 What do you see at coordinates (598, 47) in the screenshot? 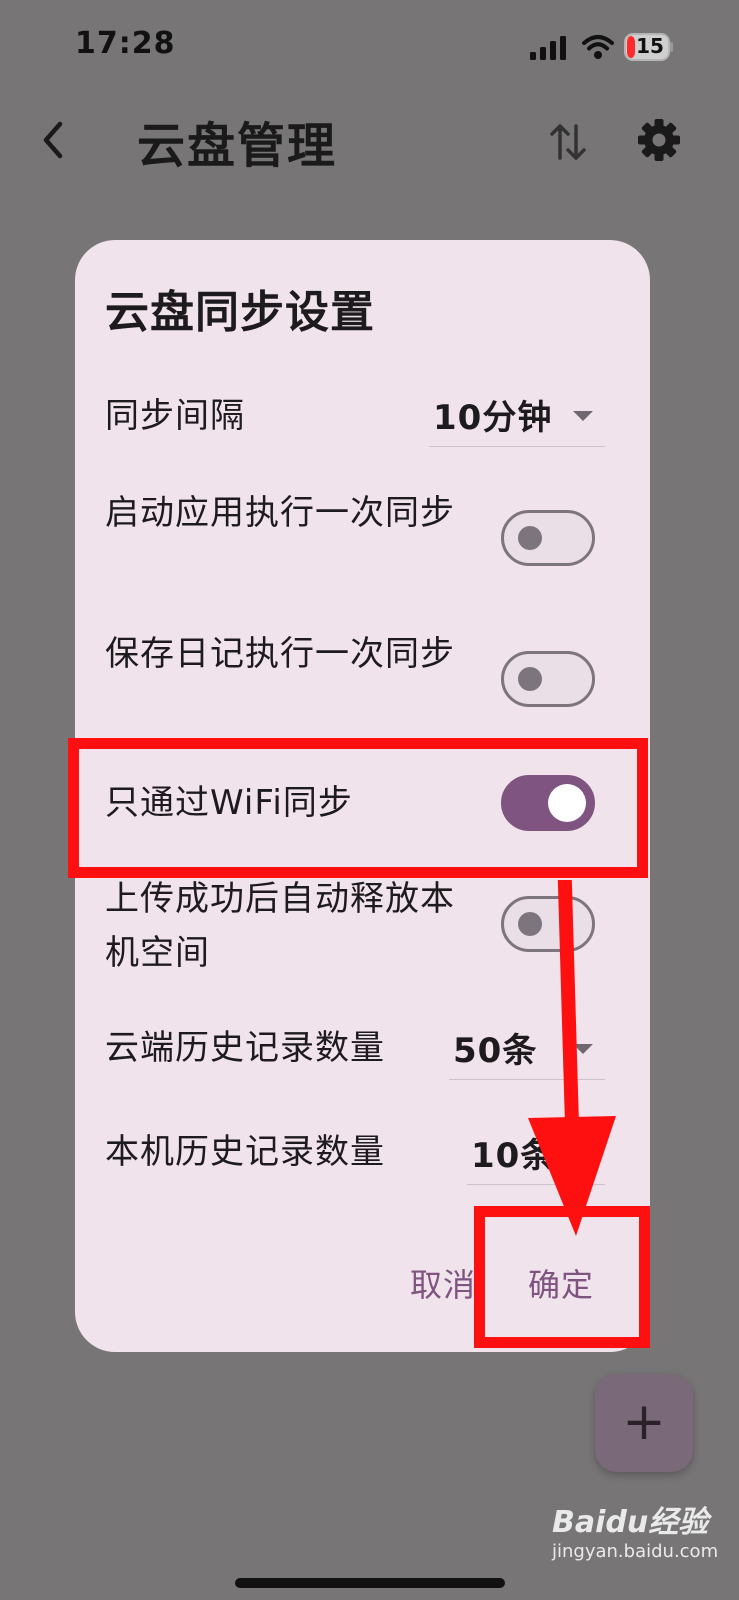
I see `wifi-icon` at bounding box center [598, 47].